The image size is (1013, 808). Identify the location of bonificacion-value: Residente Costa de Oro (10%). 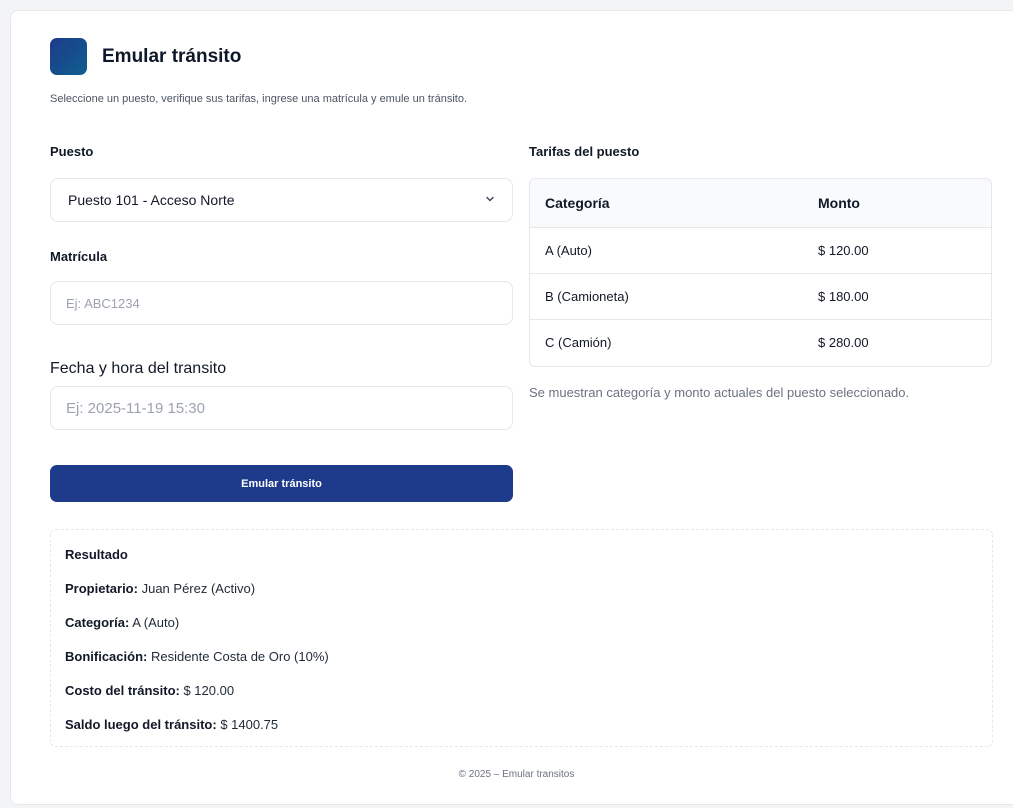
(239, 656).